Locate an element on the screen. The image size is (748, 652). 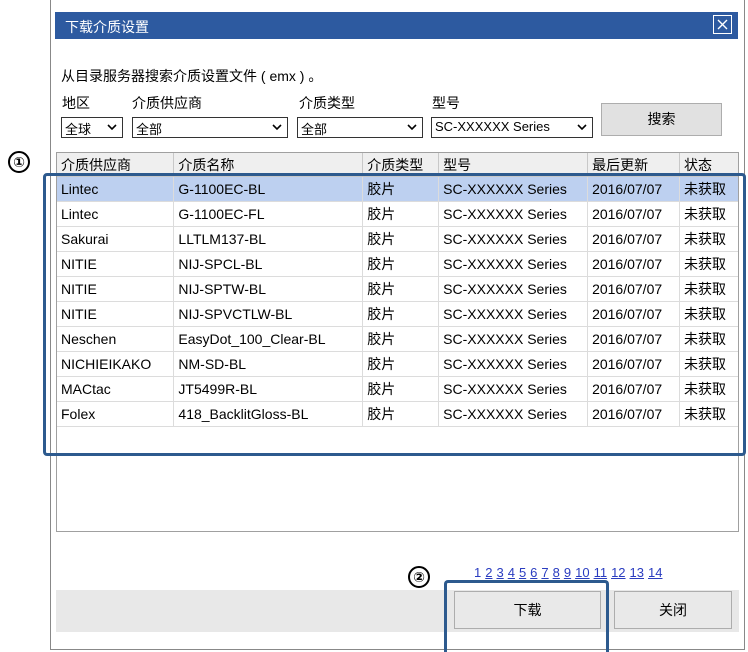
title-bar: 下载介质设置 is located at coordinates (396, 25).